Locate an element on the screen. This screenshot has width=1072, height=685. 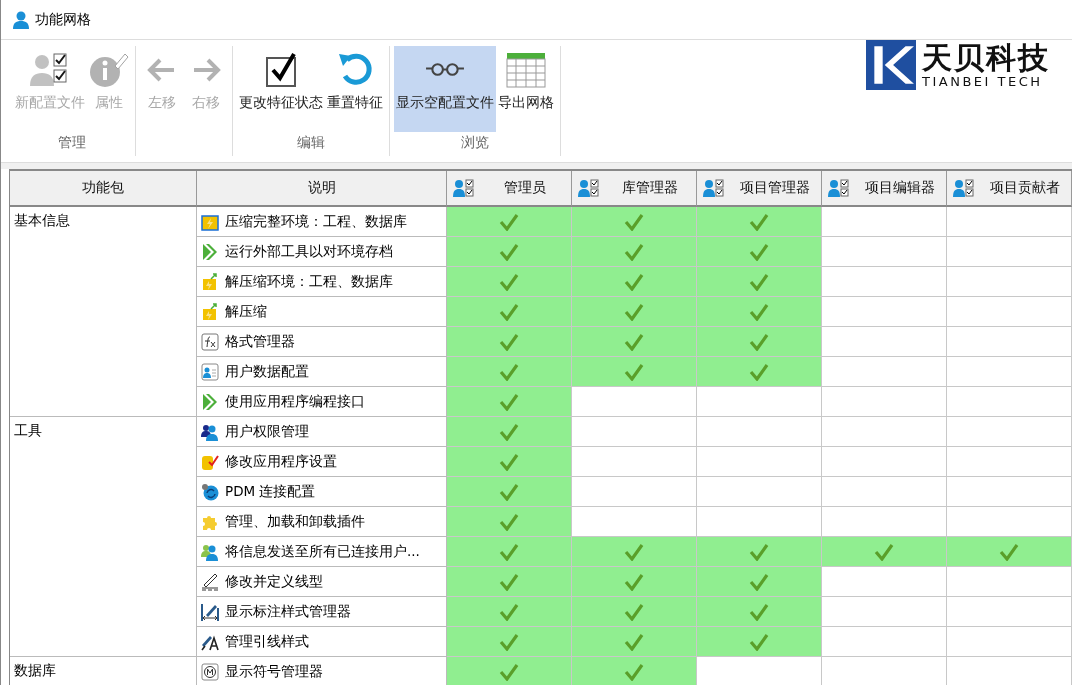
toolbar-button: 更改特征状态 is located at coordinates (281, 89).